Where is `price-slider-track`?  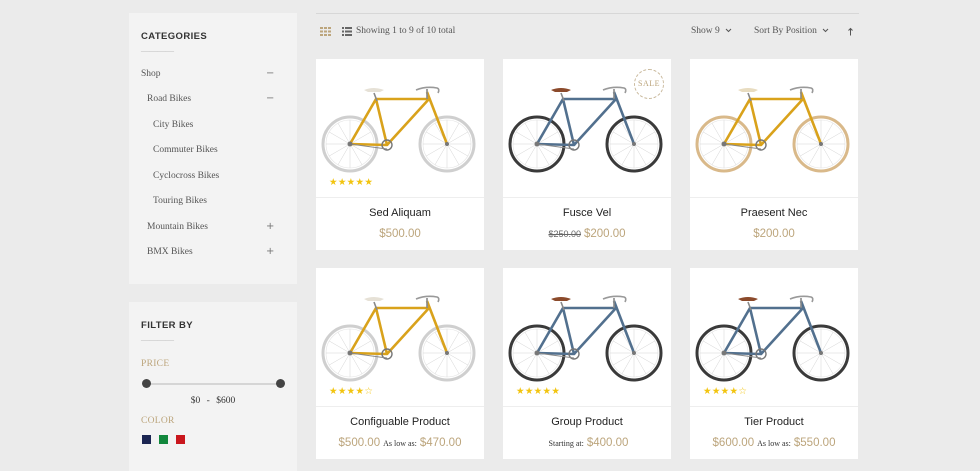 price-slider-track is located at coordinates (213, 384).